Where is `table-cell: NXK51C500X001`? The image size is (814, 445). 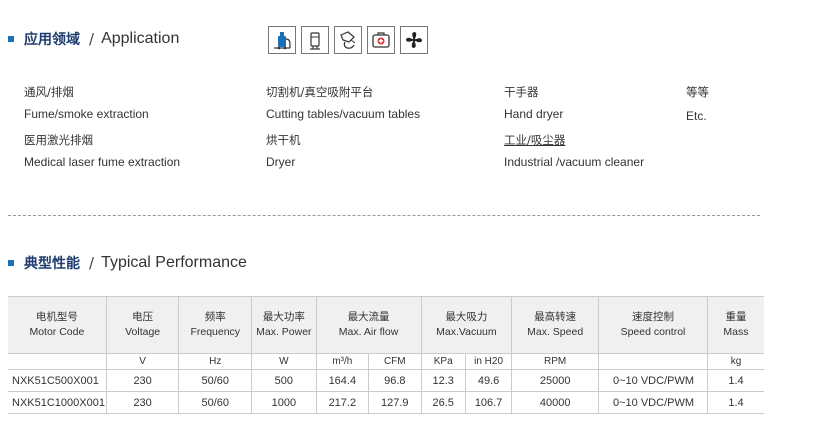 table-cell: NXK51C500X001 is located at coordinates (57, 380).